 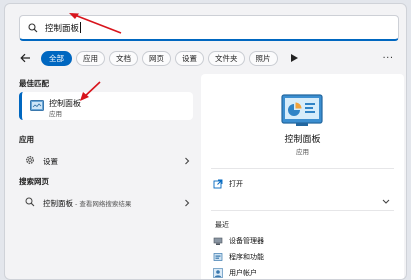 What do you see at coordinates (386, 201) in the screenshot?
I see `chevron-down-icon` at bounding box center [386, 201].